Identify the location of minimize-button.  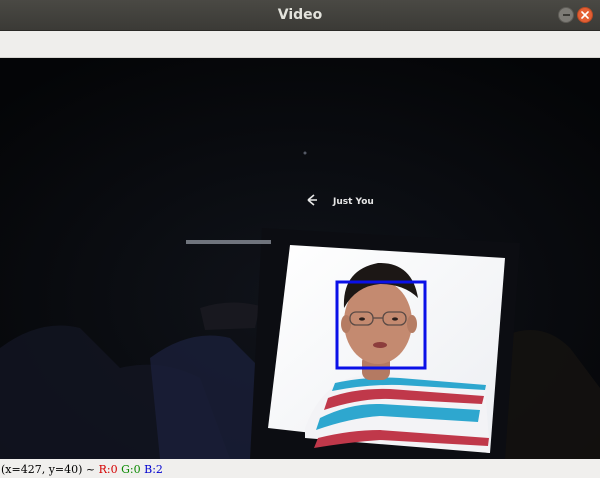
(566, 15).